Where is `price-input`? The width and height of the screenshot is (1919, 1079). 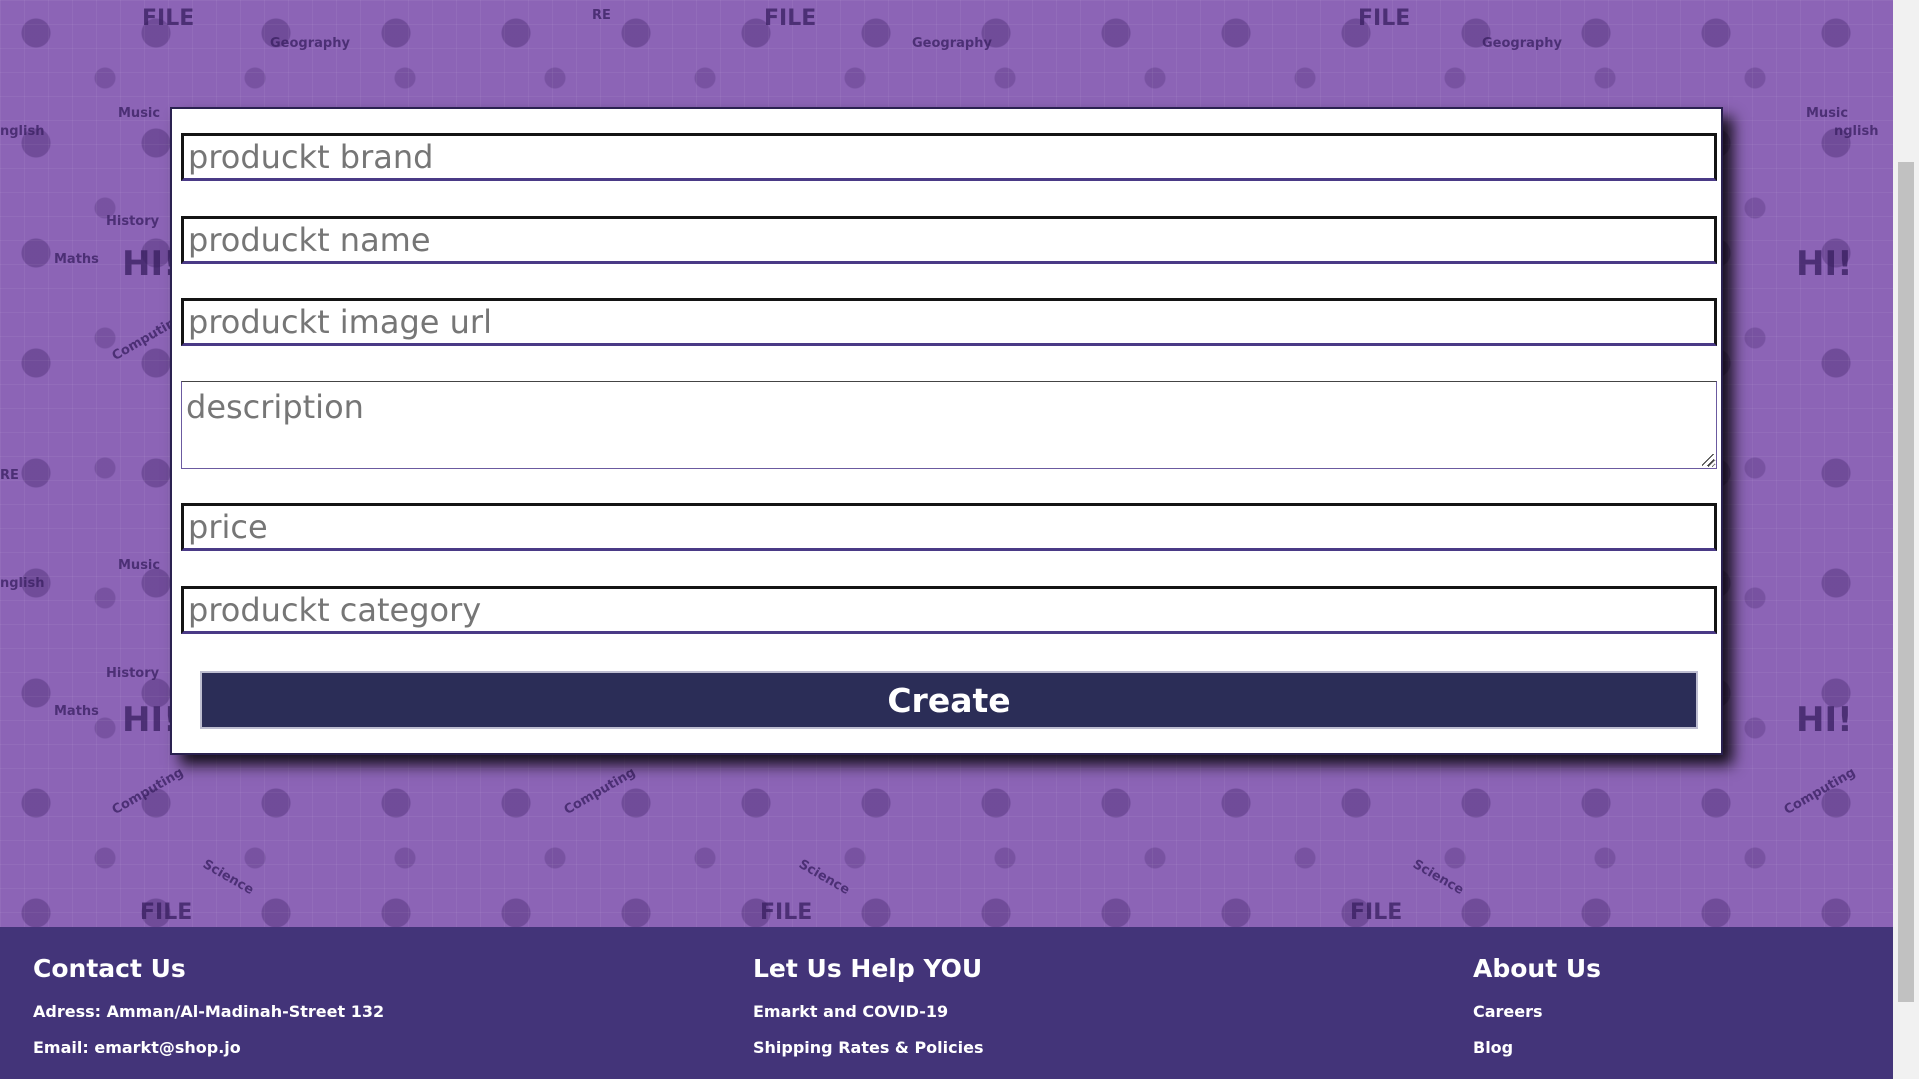 price-input is located at coordinates (949, 527).